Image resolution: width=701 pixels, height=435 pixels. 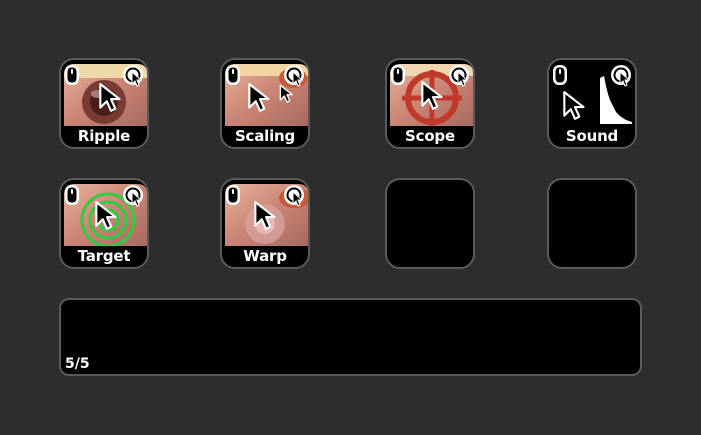 What do you see at coordinates (592, 136) in the screenshot?
I see `key-label: Sound` at bounding box center [592, 136].